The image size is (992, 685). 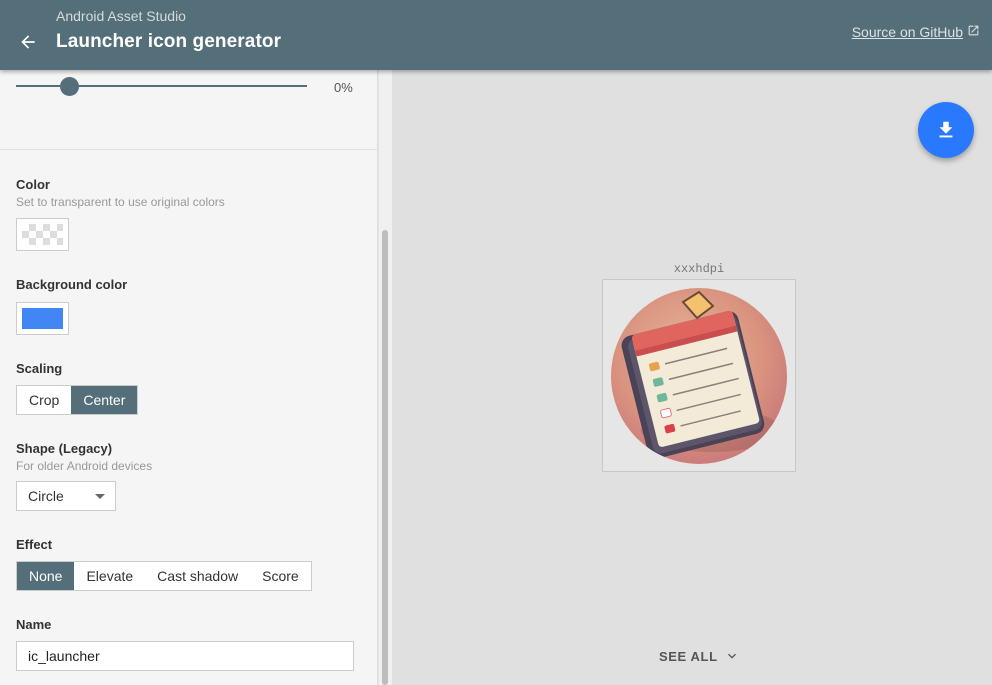 I want to click on download-button, so click(x=946, y=130).